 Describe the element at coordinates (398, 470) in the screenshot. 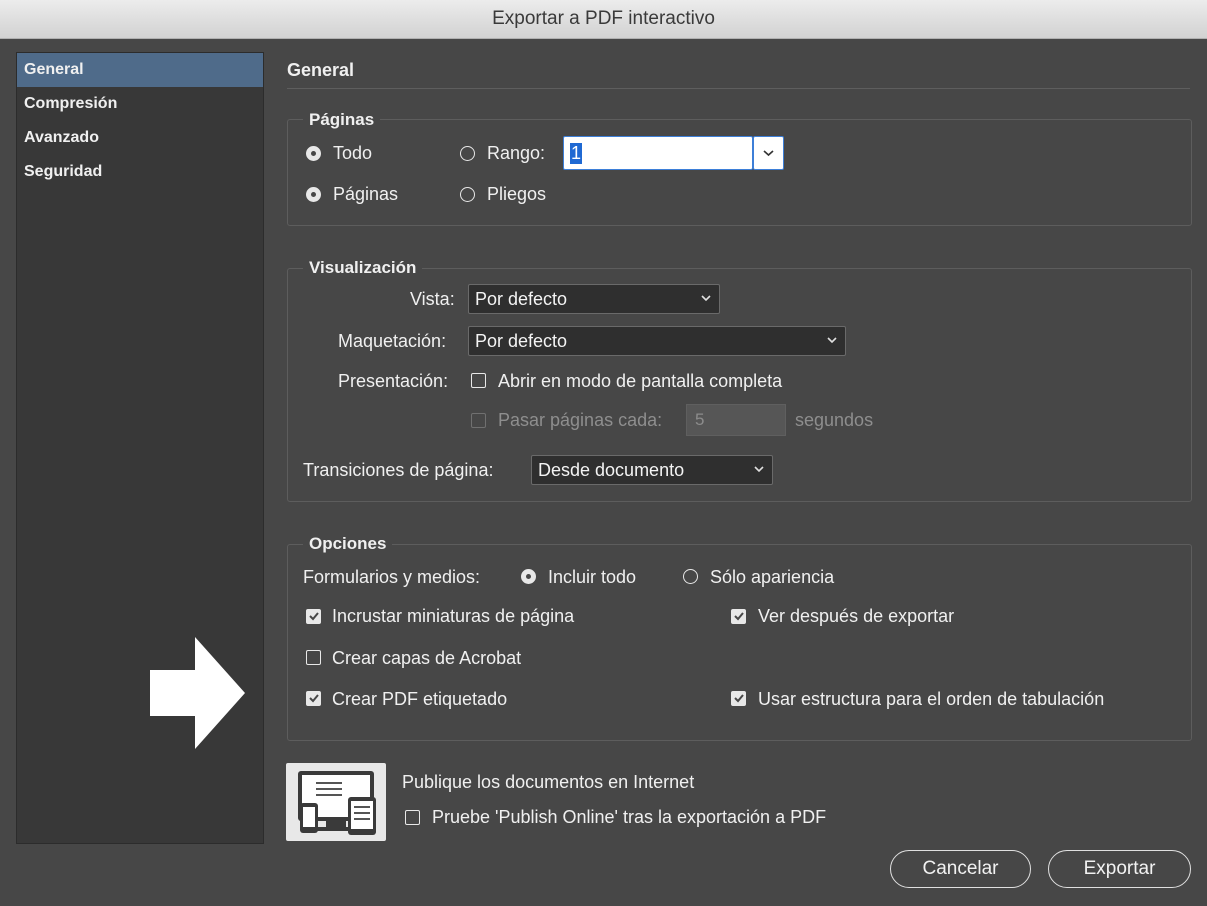

I see `transiciones-label: Transiciones de página:` at that location.